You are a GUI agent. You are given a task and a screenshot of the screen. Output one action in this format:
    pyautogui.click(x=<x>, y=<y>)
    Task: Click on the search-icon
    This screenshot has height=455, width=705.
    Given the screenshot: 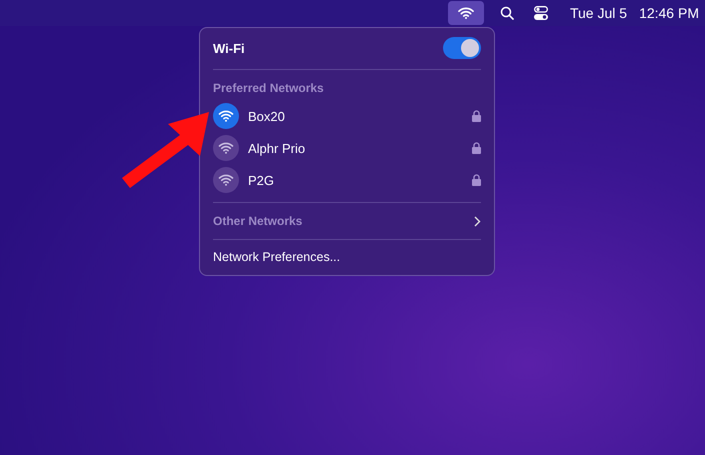 What is the action you would take?
    pyautogui.click(x=507, y=13)
    